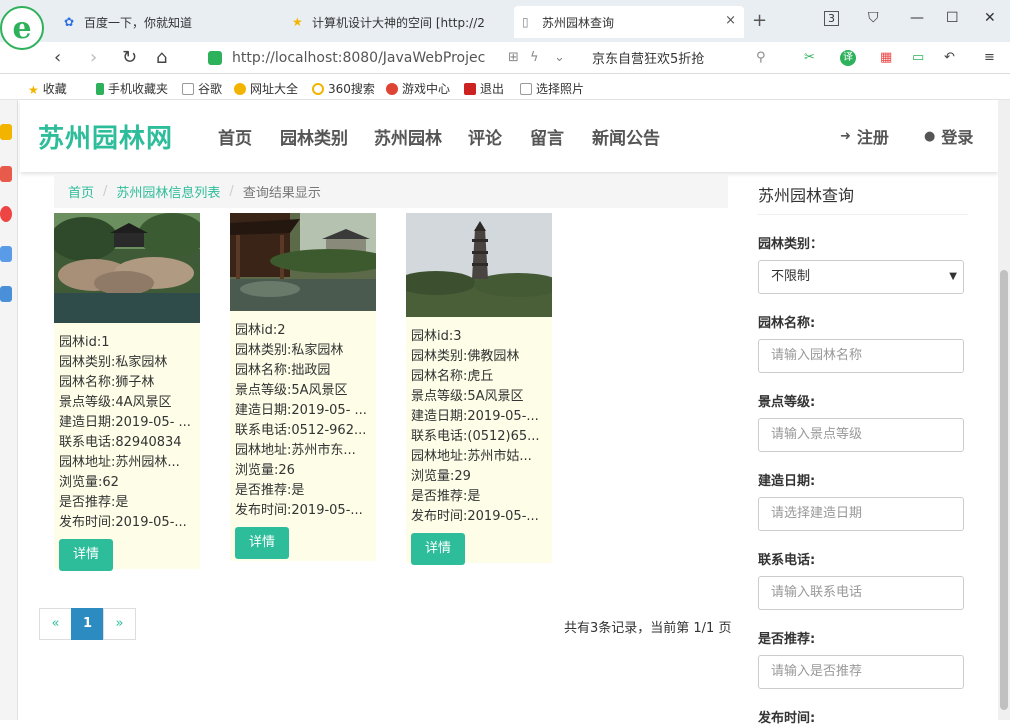  Describe the element at coordinates (120, 442) in the screenshot. I see `garden-phone: 联系电话:82940834` at that location.